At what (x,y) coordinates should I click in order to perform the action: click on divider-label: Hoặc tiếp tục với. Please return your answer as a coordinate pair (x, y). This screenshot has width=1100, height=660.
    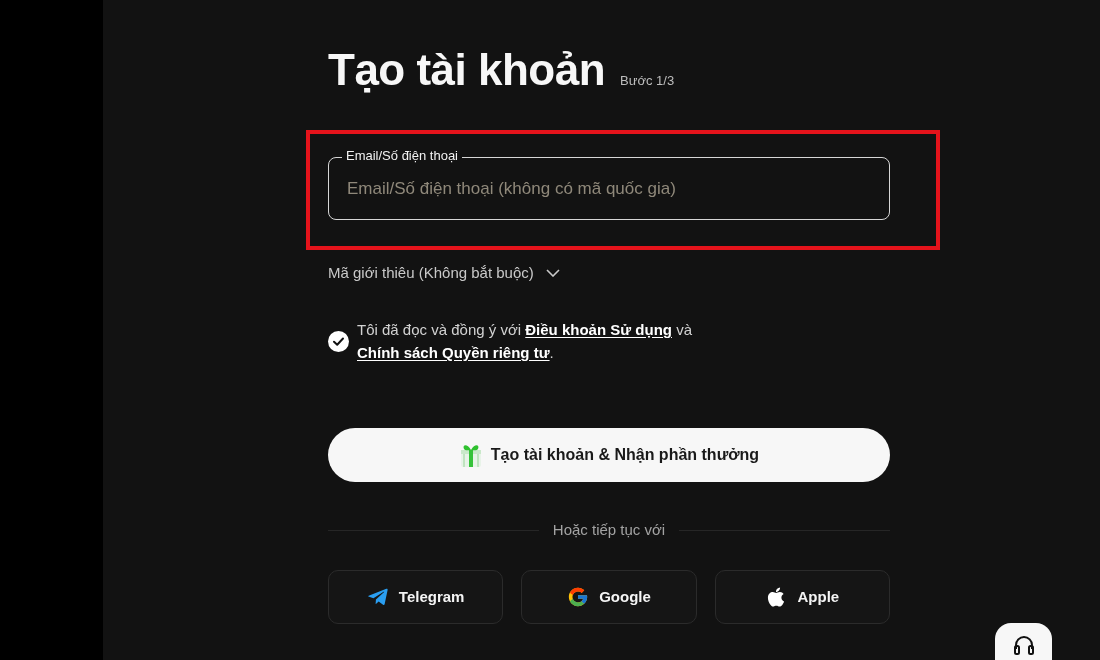
    Looking at the image, I should click on (609, 530).